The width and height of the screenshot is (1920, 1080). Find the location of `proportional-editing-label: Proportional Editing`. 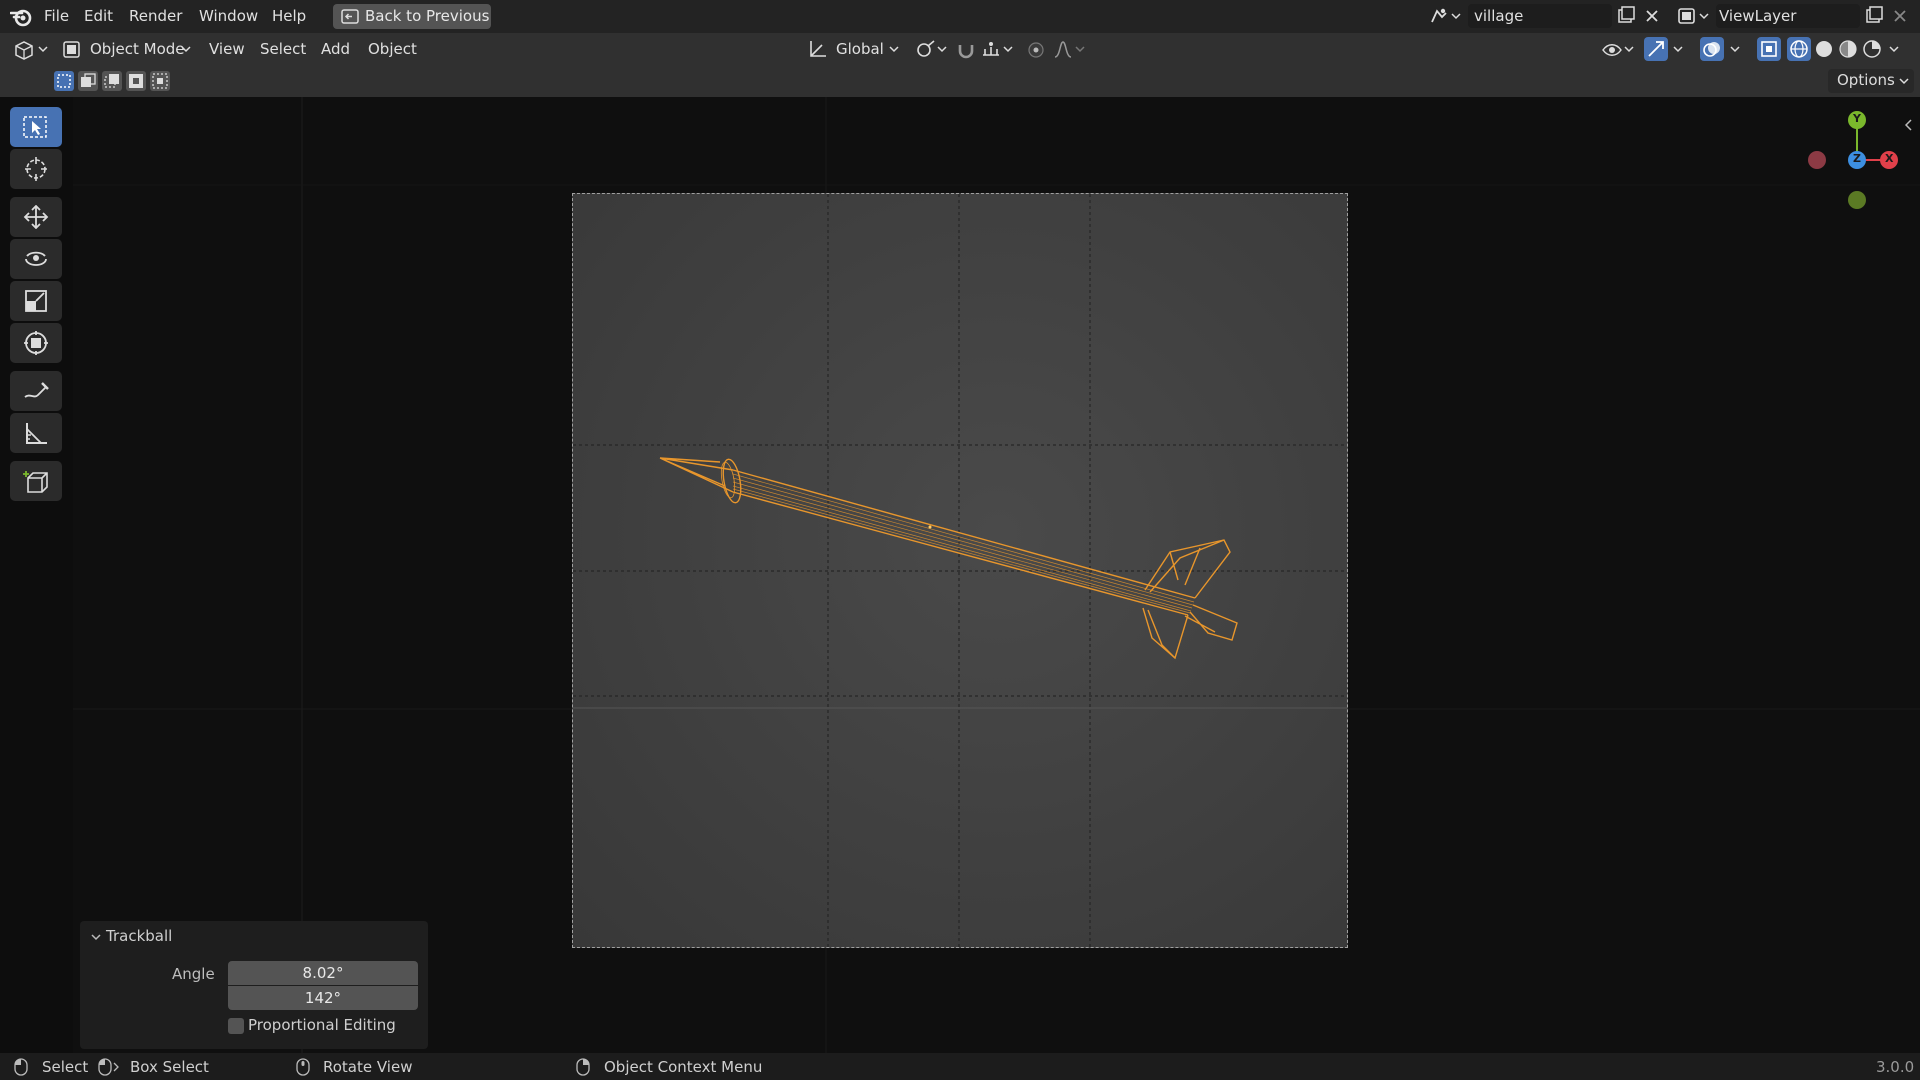

proportional-editing-label: Proportional Editing is located at coordinates (322, 1025).